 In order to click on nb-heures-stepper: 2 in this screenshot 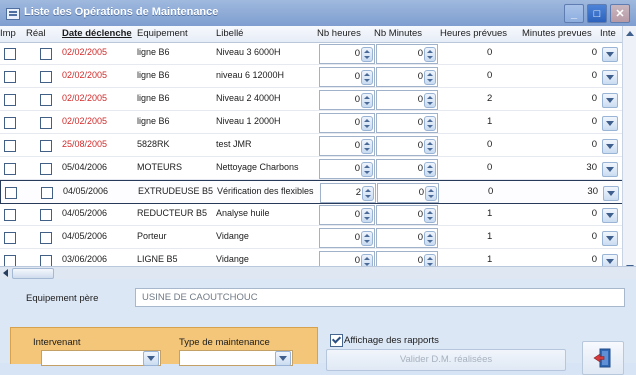, I will do `click(348, 193)`.